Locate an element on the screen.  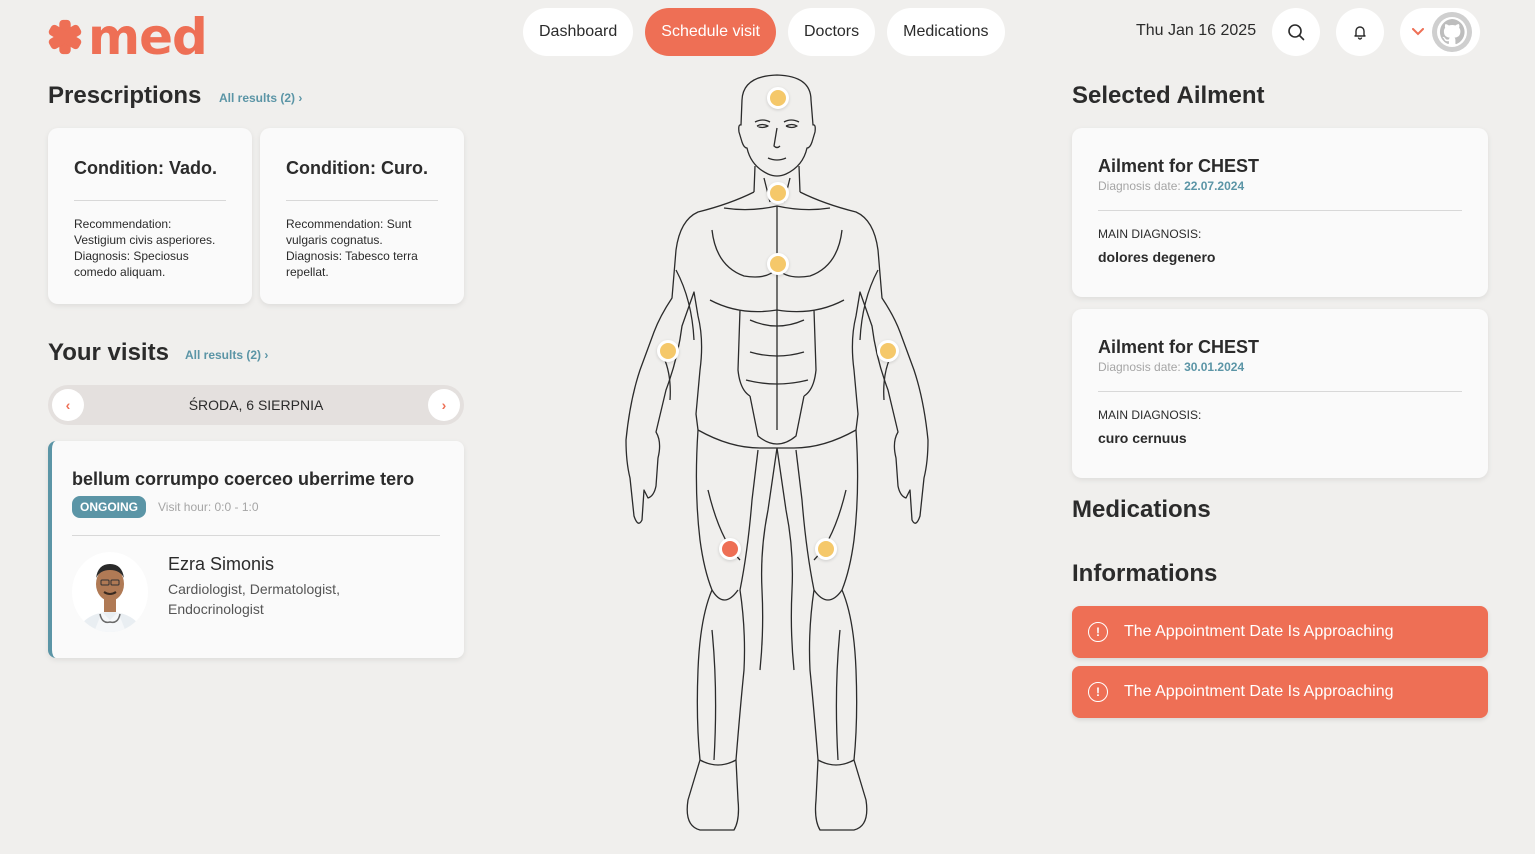
chevron-left-icon: ‹ is located at coordinates (68, 405).